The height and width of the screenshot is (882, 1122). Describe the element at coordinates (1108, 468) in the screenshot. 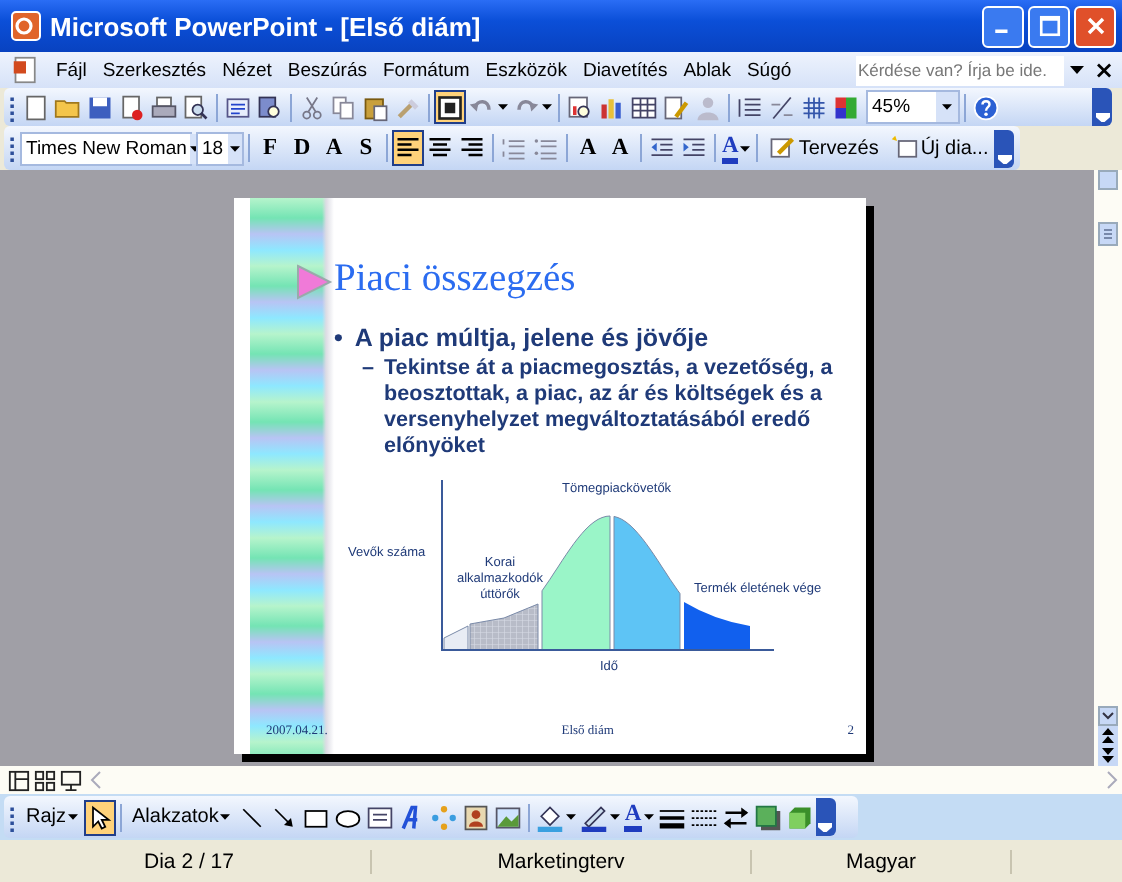

I see `vertical-scrollbar` at that location.